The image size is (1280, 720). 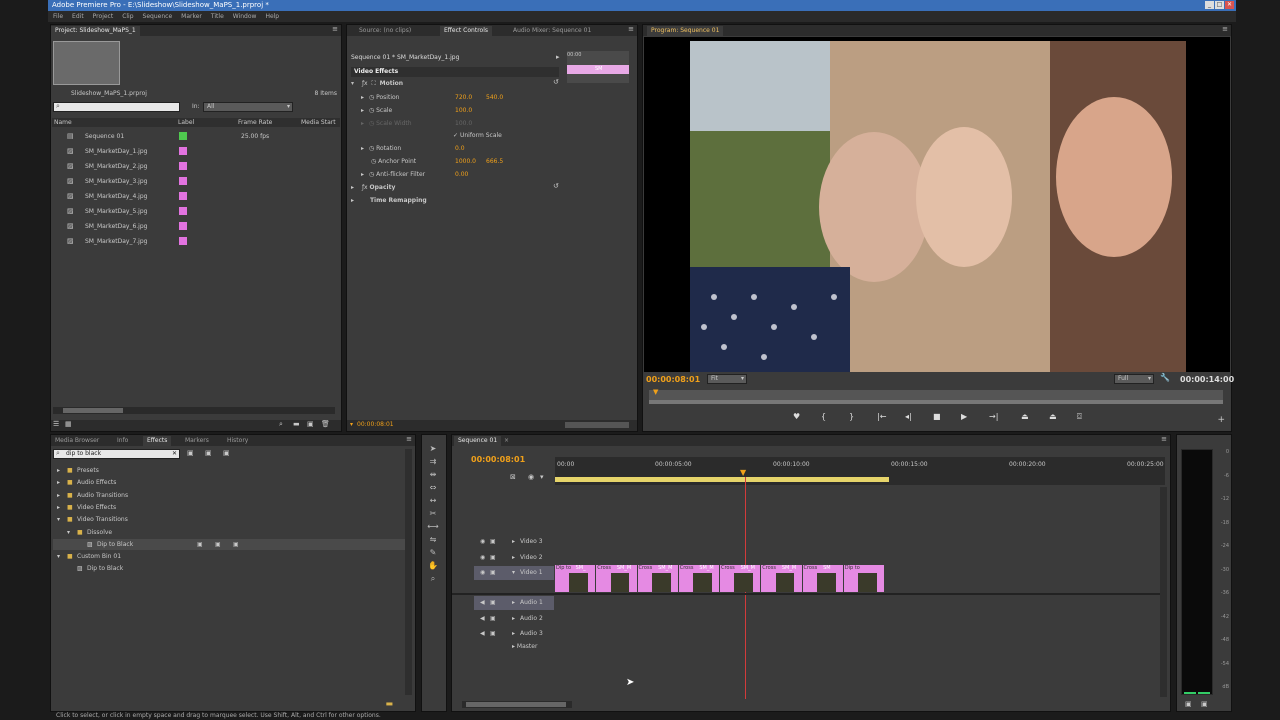 What do you see at coordinates (186, 122) in the screenshot?
I see `column-label: Label` at bounding box center [186, 122].